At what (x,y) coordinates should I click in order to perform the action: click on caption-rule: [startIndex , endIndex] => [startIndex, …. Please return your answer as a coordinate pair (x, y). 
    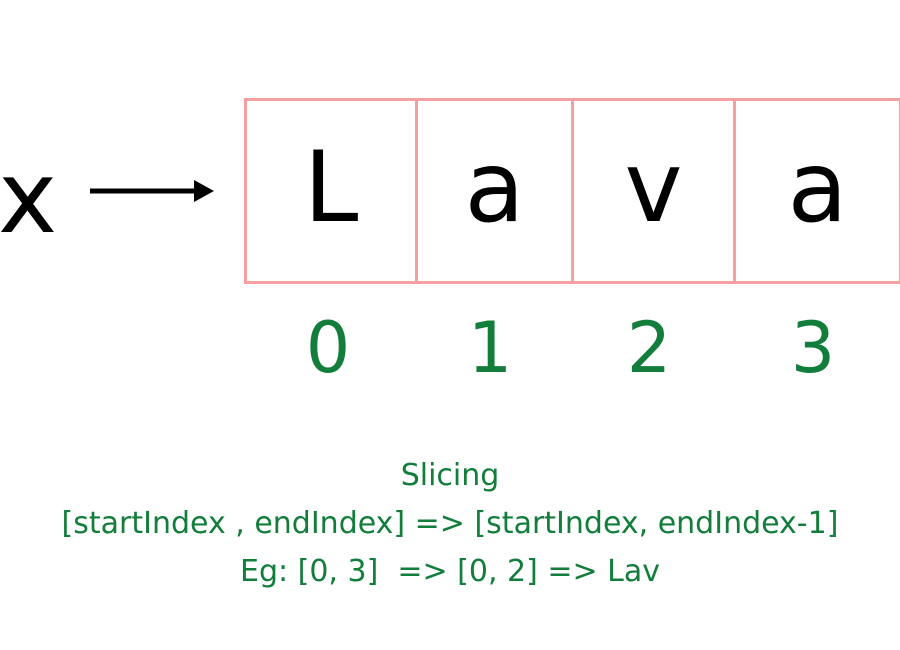
    Looking at the image, I should click on (450, 523).